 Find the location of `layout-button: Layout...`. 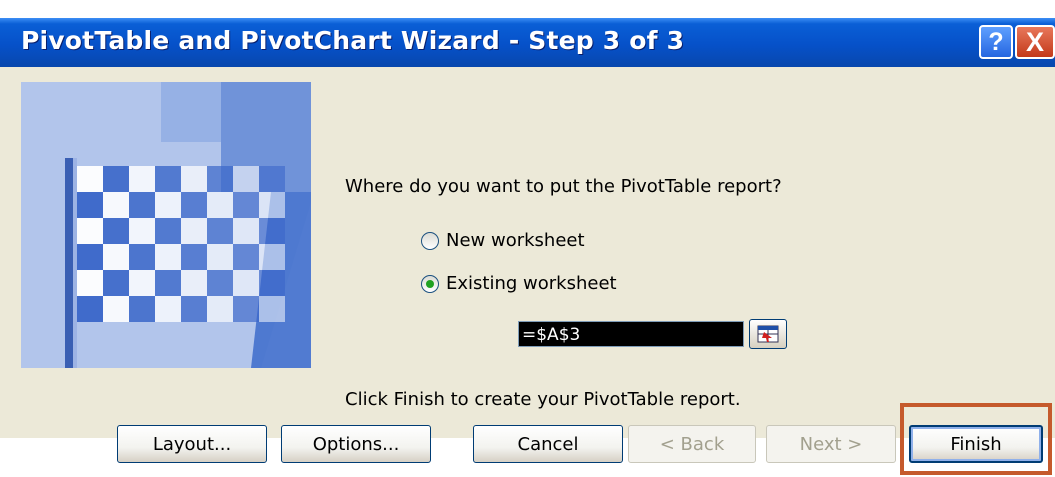

layout-button: Layout... is located at coordinates (192, 444).